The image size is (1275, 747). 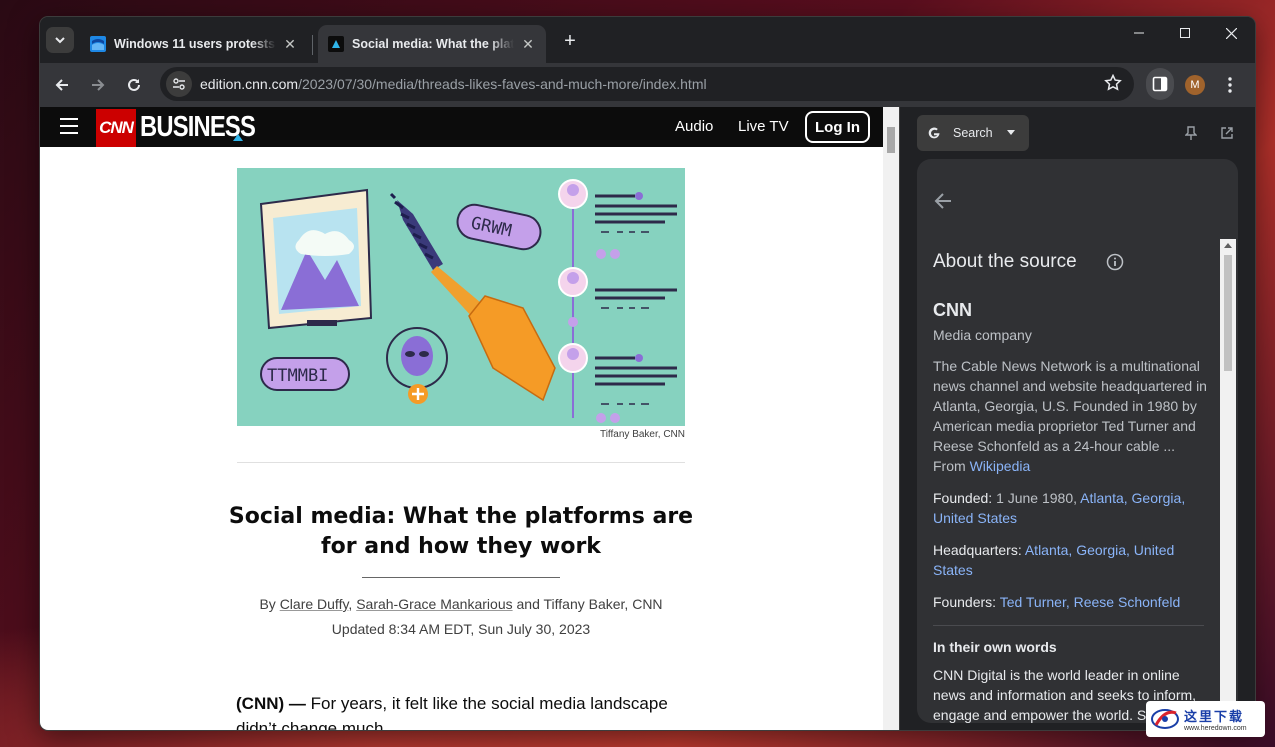 What do you see at coordinates (1191, 133) in the screenshot?
I see `pin-icon` at bounding box center [1191, 133].